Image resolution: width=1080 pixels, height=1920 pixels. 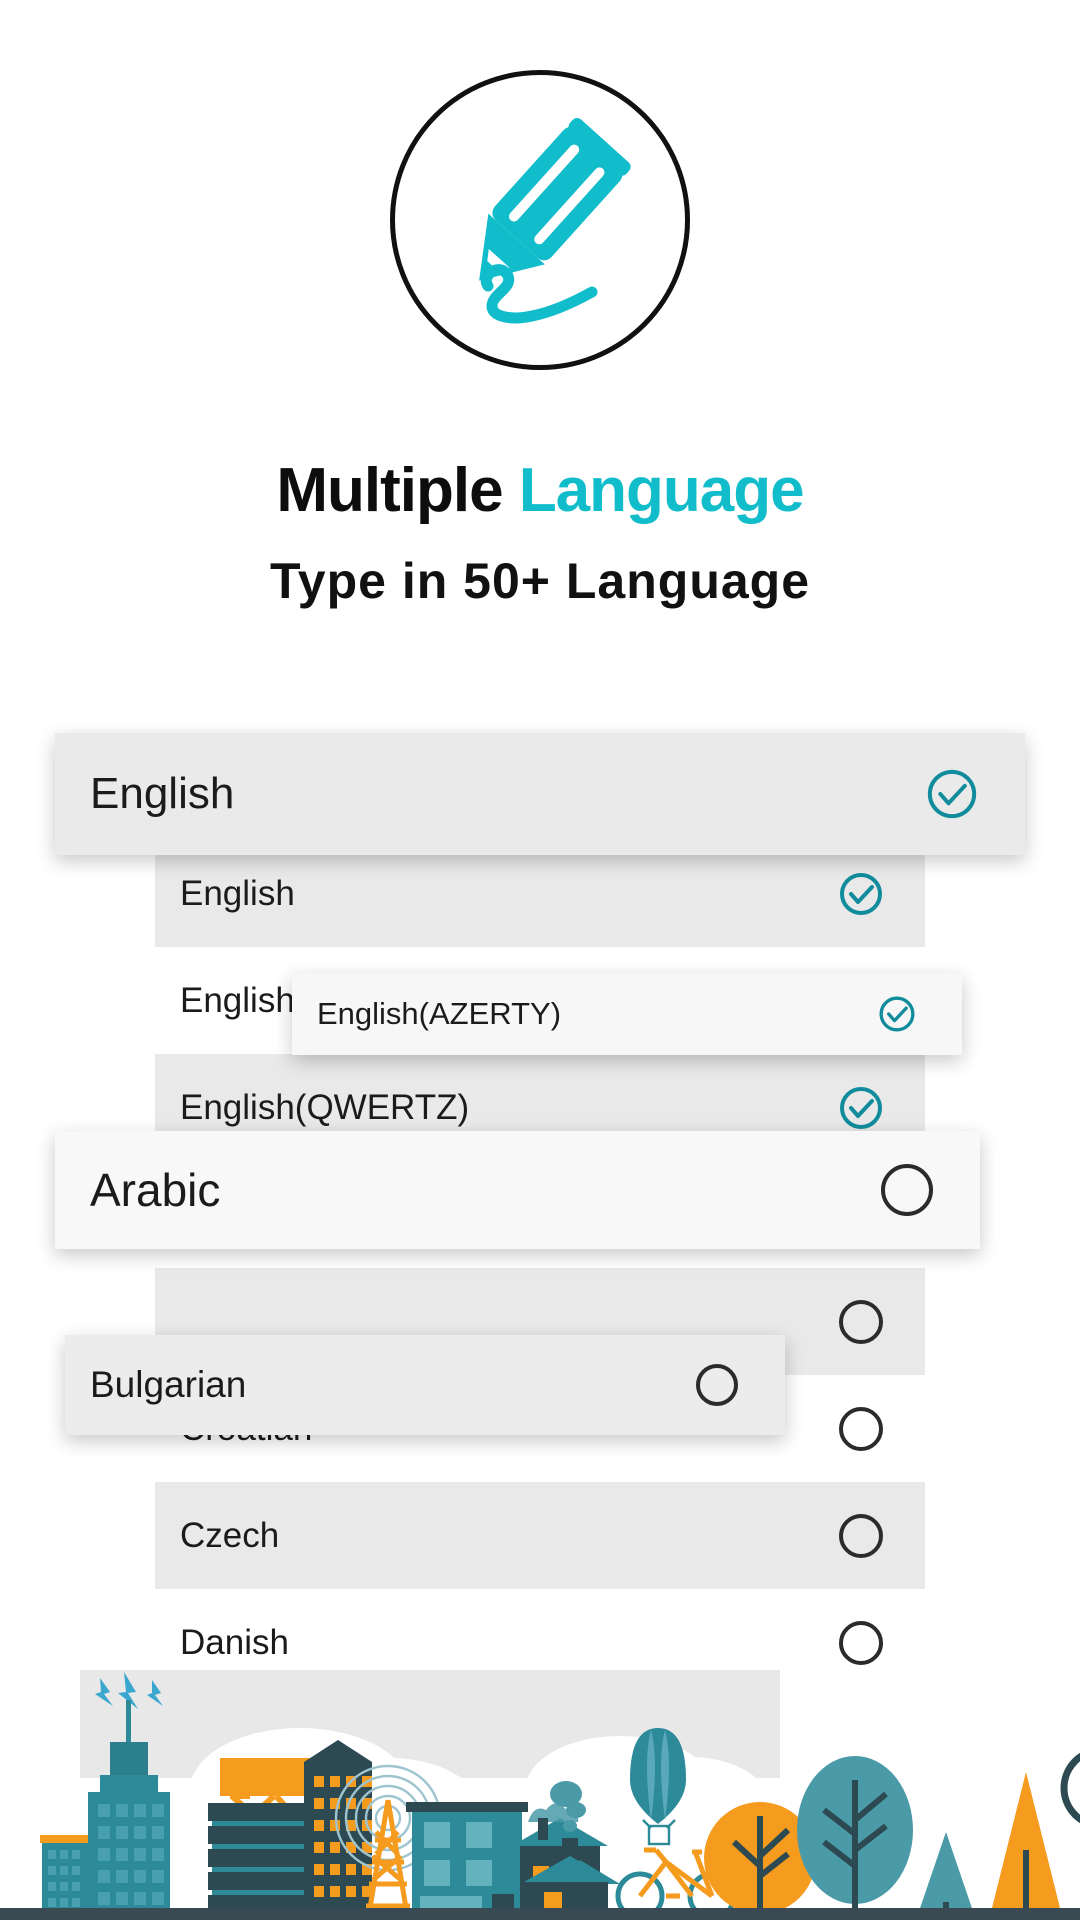 I want to click on pencil-logo-icon, so click(x=540, y=220).